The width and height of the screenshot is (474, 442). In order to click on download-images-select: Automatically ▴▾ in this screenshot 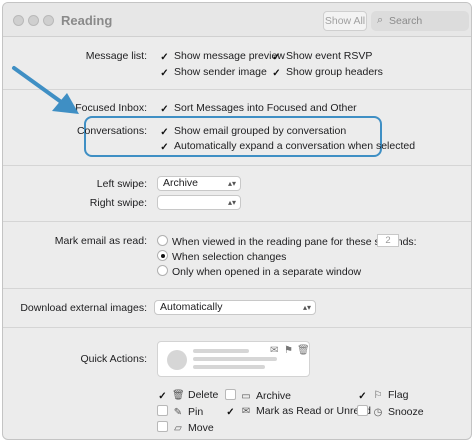, I will do `click(235, 307)`.